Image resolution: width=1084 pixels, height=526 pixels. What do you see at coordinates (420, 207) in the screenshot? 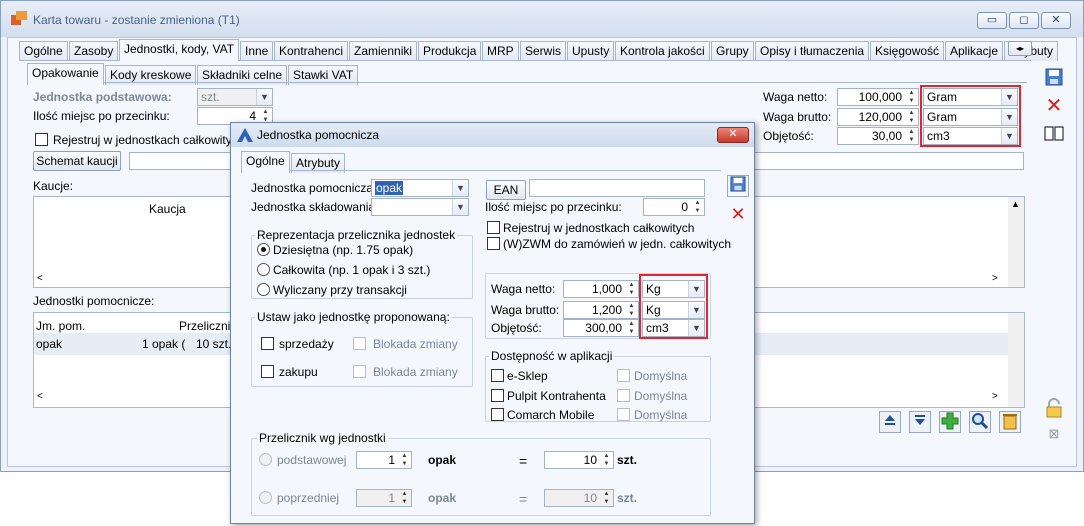
I see `storage-unit-select: ▼` at bounding box center [420, 207].